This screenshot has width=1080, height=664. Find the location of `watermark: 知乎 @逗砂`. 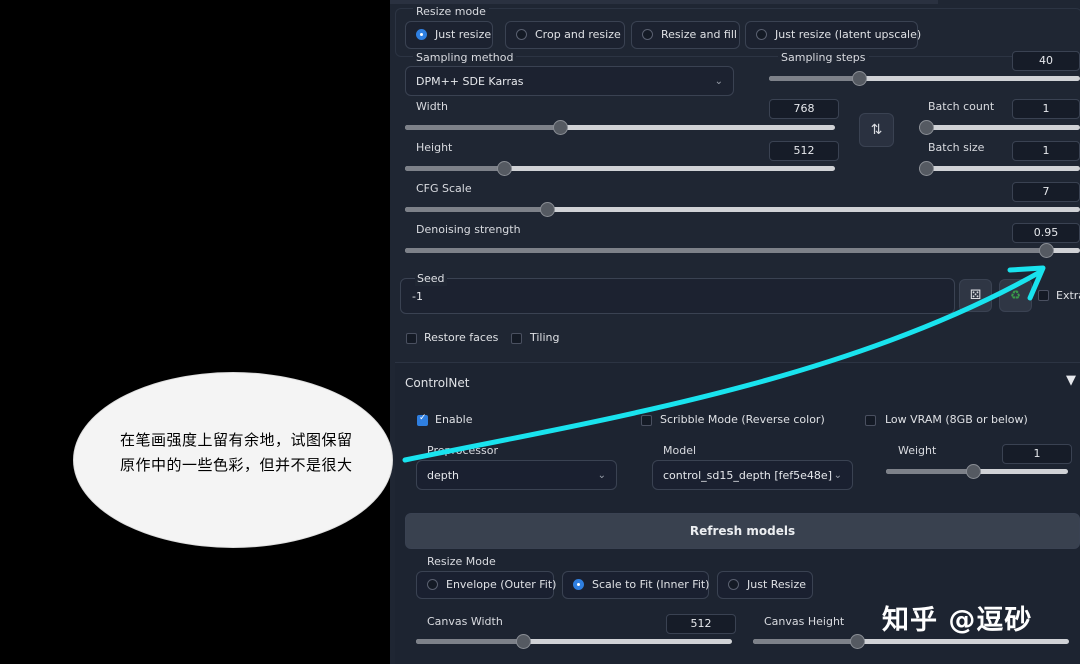

watermark: 知乎 @逗砂 is located at coordinates (957, 620).